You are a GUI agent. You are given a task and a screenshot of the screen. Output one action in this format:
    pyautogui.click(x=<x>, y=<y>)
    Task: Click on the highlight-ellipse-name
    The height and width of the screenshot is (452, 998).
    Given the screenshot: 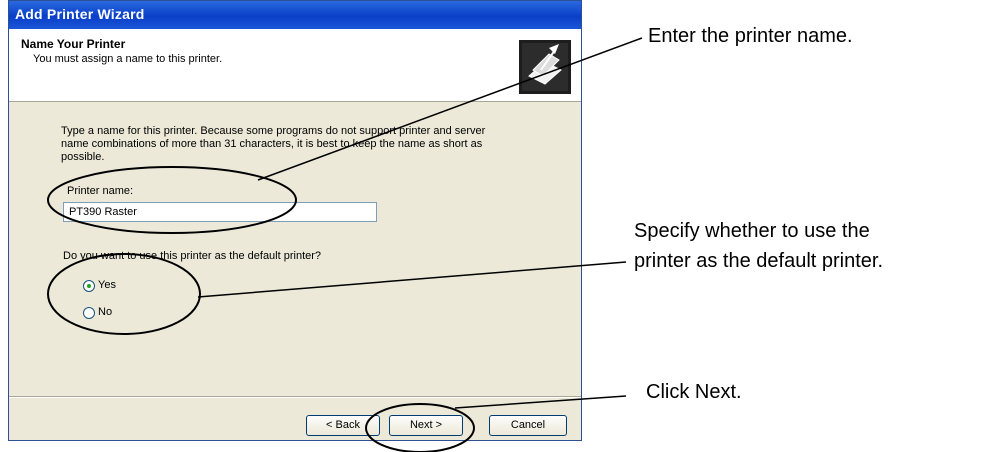 What is the action you would take?
    pyautogui.click(x=172, y=200)
    